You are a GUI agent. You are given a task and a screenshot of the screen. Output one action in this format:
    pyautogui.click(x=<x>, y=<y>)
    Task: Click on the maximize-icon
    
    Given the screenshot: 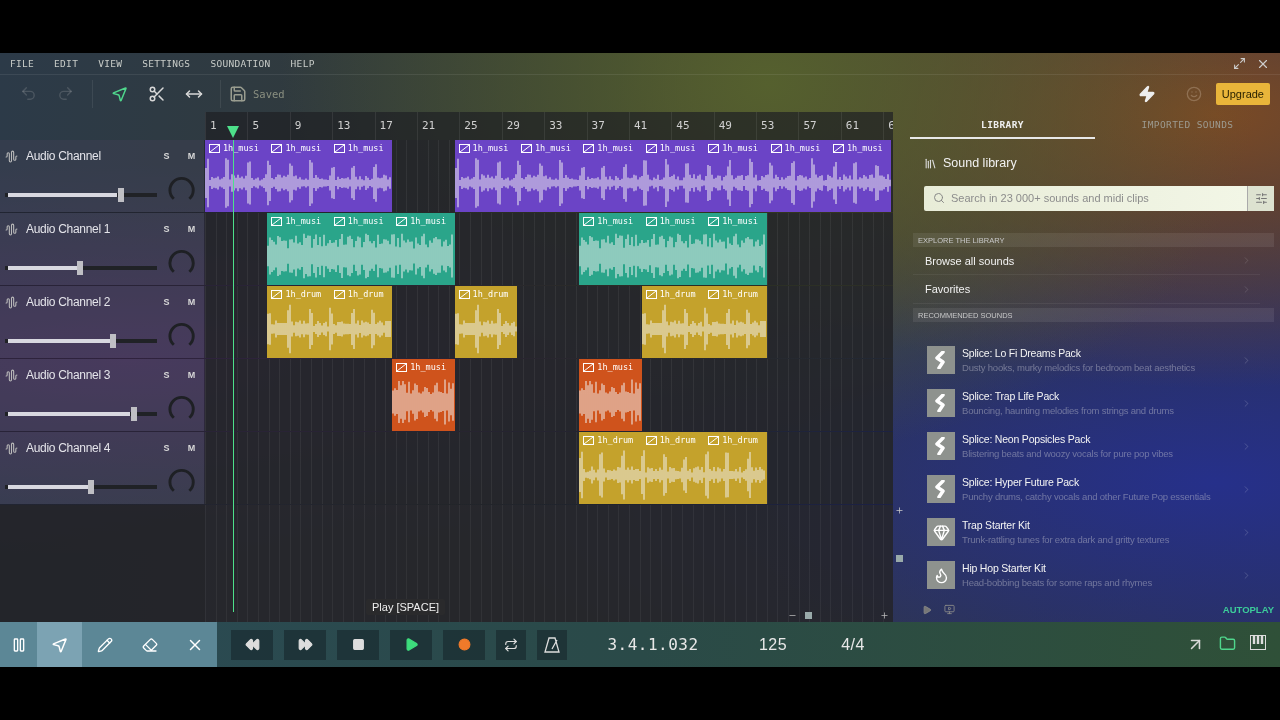 What is the action you would take?
    pyautogui.click(x=1239, y=63)
    